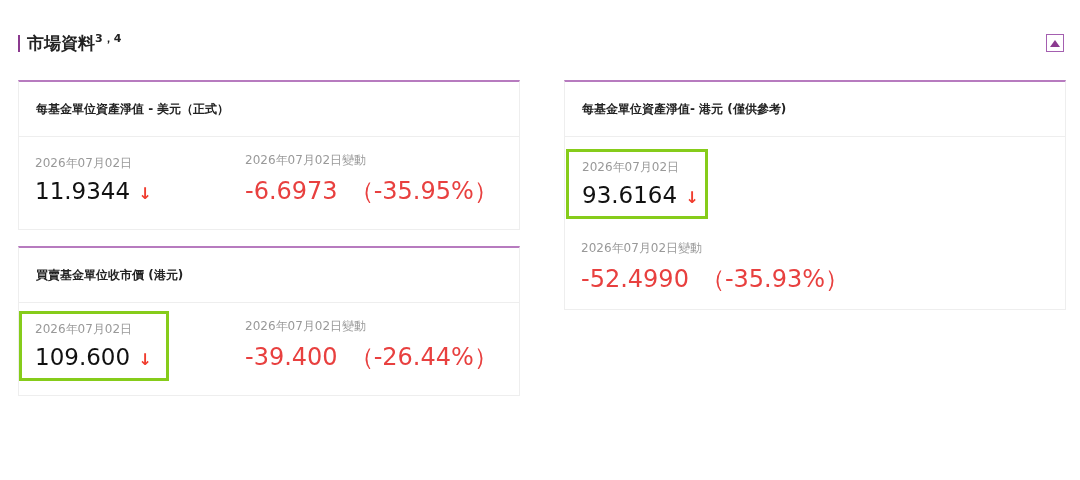 The width and height of the screenshot is (1080, 480). Describe the element at coordinates (269, 109) in the screenshot. I see `card-title: 每基金單位資產淨值 - 美元（正式）` at that location.